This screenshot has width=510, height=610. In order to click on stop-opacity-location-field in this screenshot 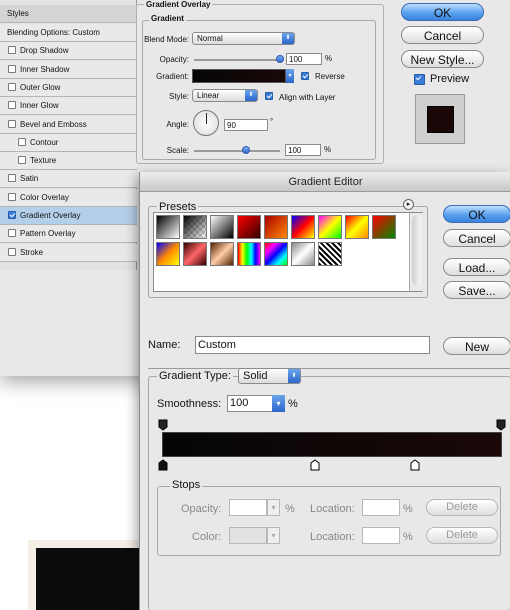, I will do `click(381, 507)`.